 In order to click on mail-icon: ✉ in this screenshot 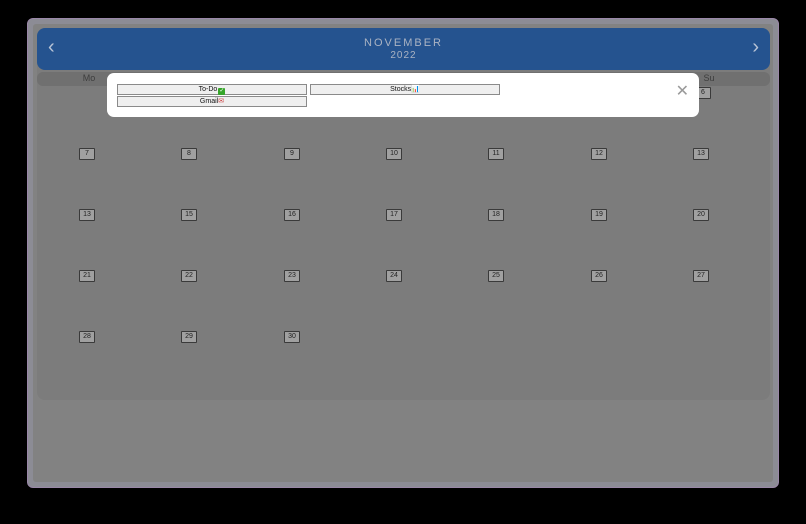, I will do `click(221, 101)`.